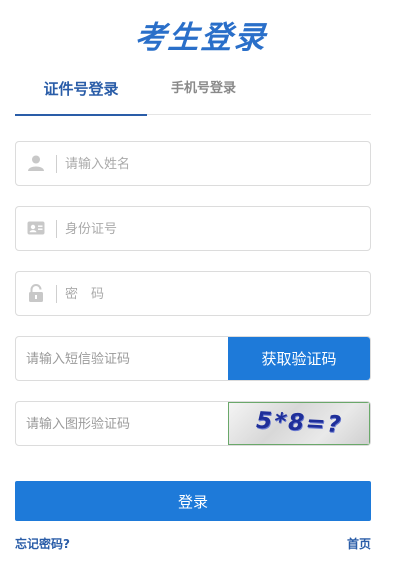 The height and width of the screenshot is (566, 402). I want to click on tab-id-login: 证件号登录, so click(81, 94).